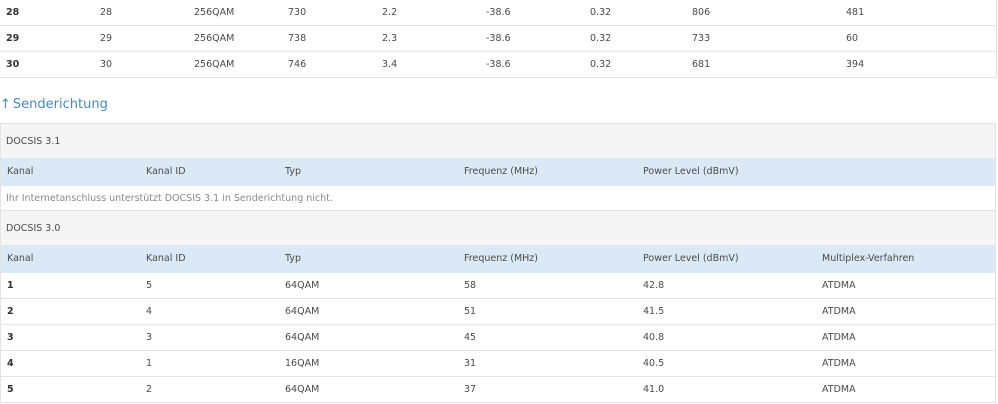 Image resolution: width=998 pixels, height=404 pixels. What do you see at coordinates (855, 12) in the screenshot?
I see `cell-nonkorr: 481` at bounding box center [855, 12].